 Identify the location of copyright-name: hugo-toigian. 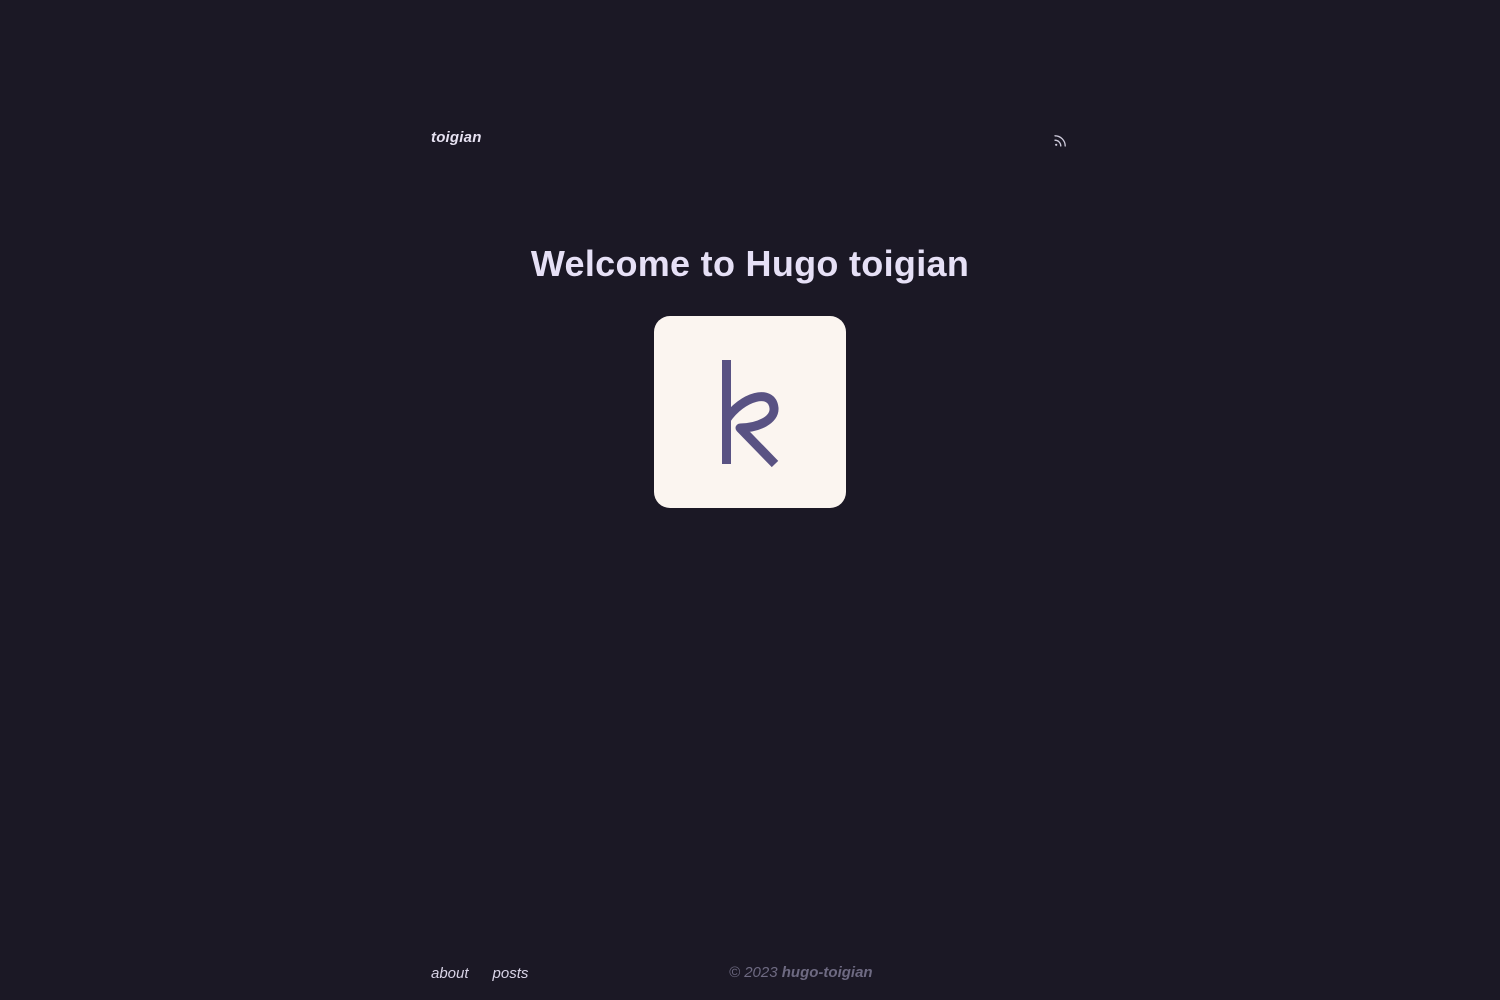
(827, 972).